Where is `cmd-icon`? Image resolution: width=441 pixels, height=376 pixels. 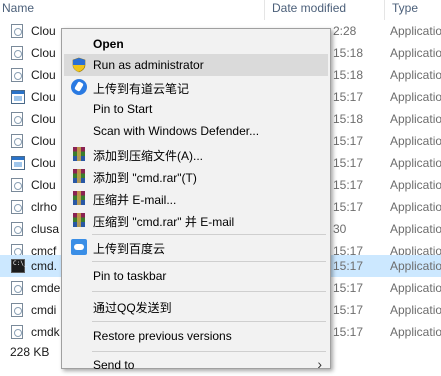 cmd-icon is located at coordinates (19, 266).